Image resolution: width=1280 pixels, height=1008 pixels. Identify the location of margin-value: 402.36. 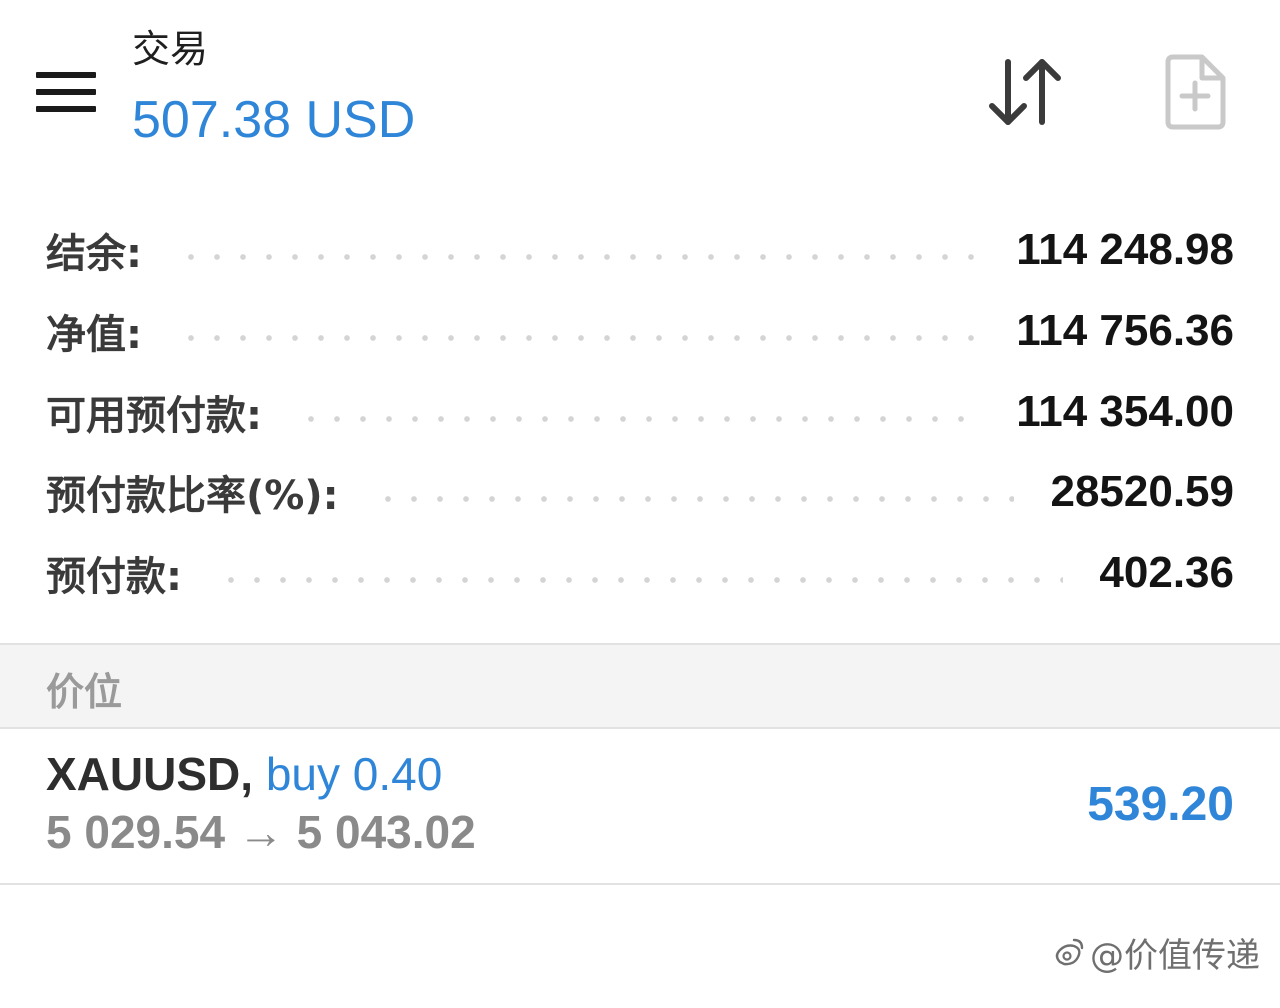
(1166, 572).